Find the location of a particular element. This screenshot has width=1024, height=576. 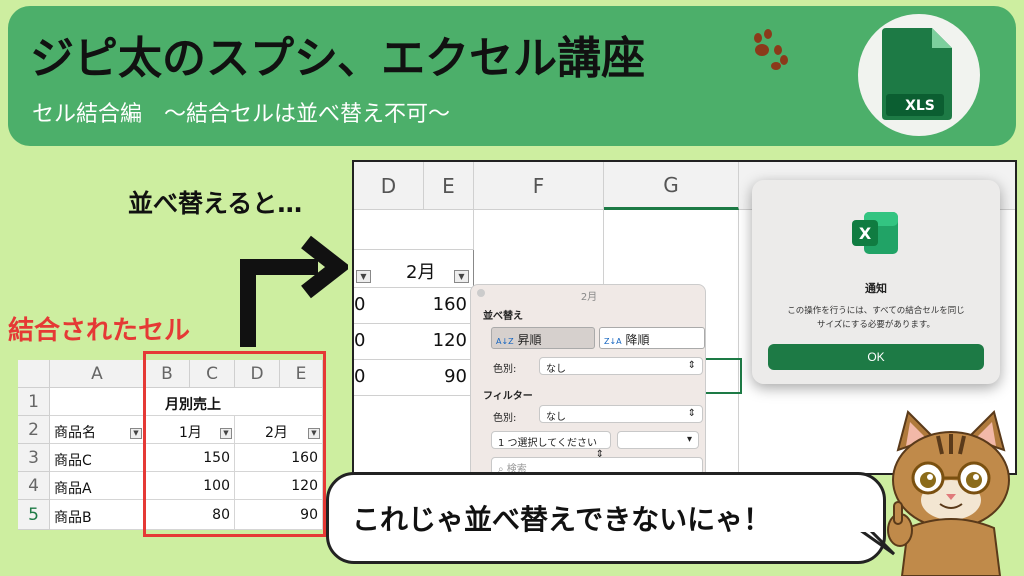

page-title: ジピ太のスプシ、エクセル講座 is located at coordinates (338, 58).